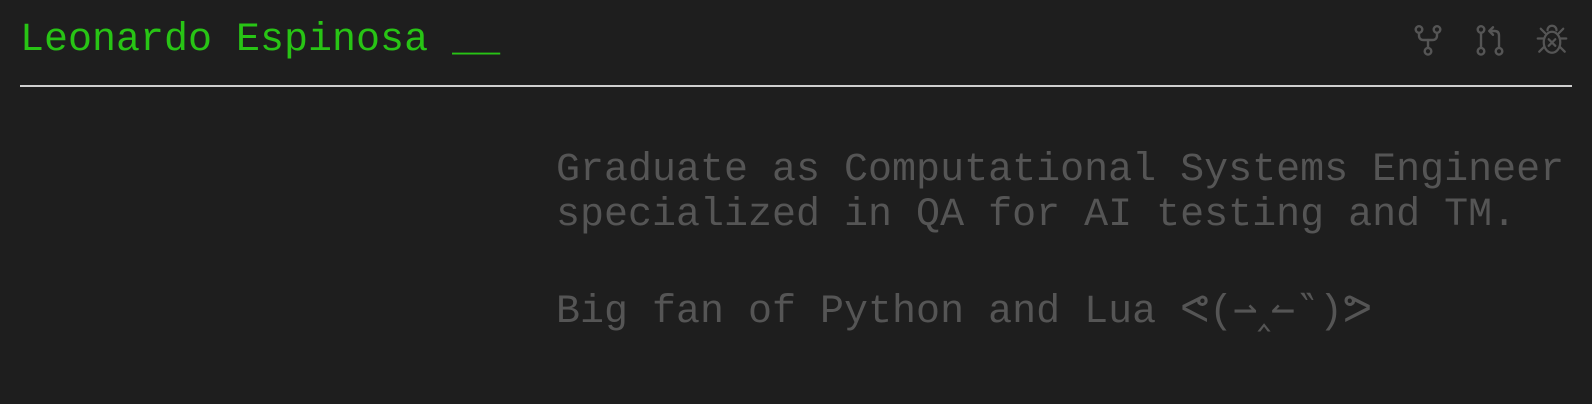 Image resolution: width=1592 pixels, height=404 pixels. What do you see at coordinates (224, 40) in the screenshot?
I see `site-title-text: Leonardo Espinosa` at bounding box center [224, 40].